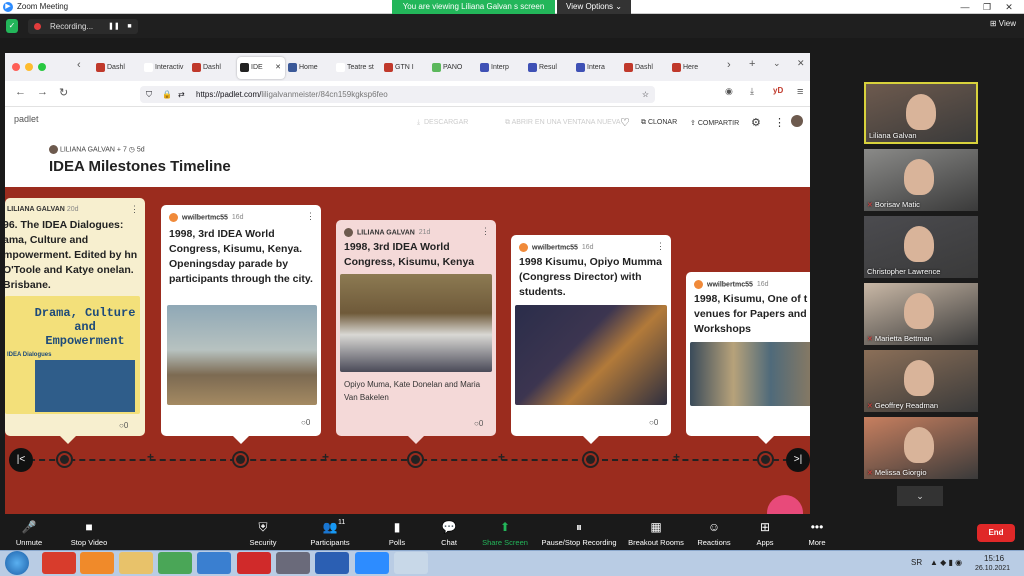  I want to click on participant-video-tile: ✕ Marietta Bettman, so click(921, 314).